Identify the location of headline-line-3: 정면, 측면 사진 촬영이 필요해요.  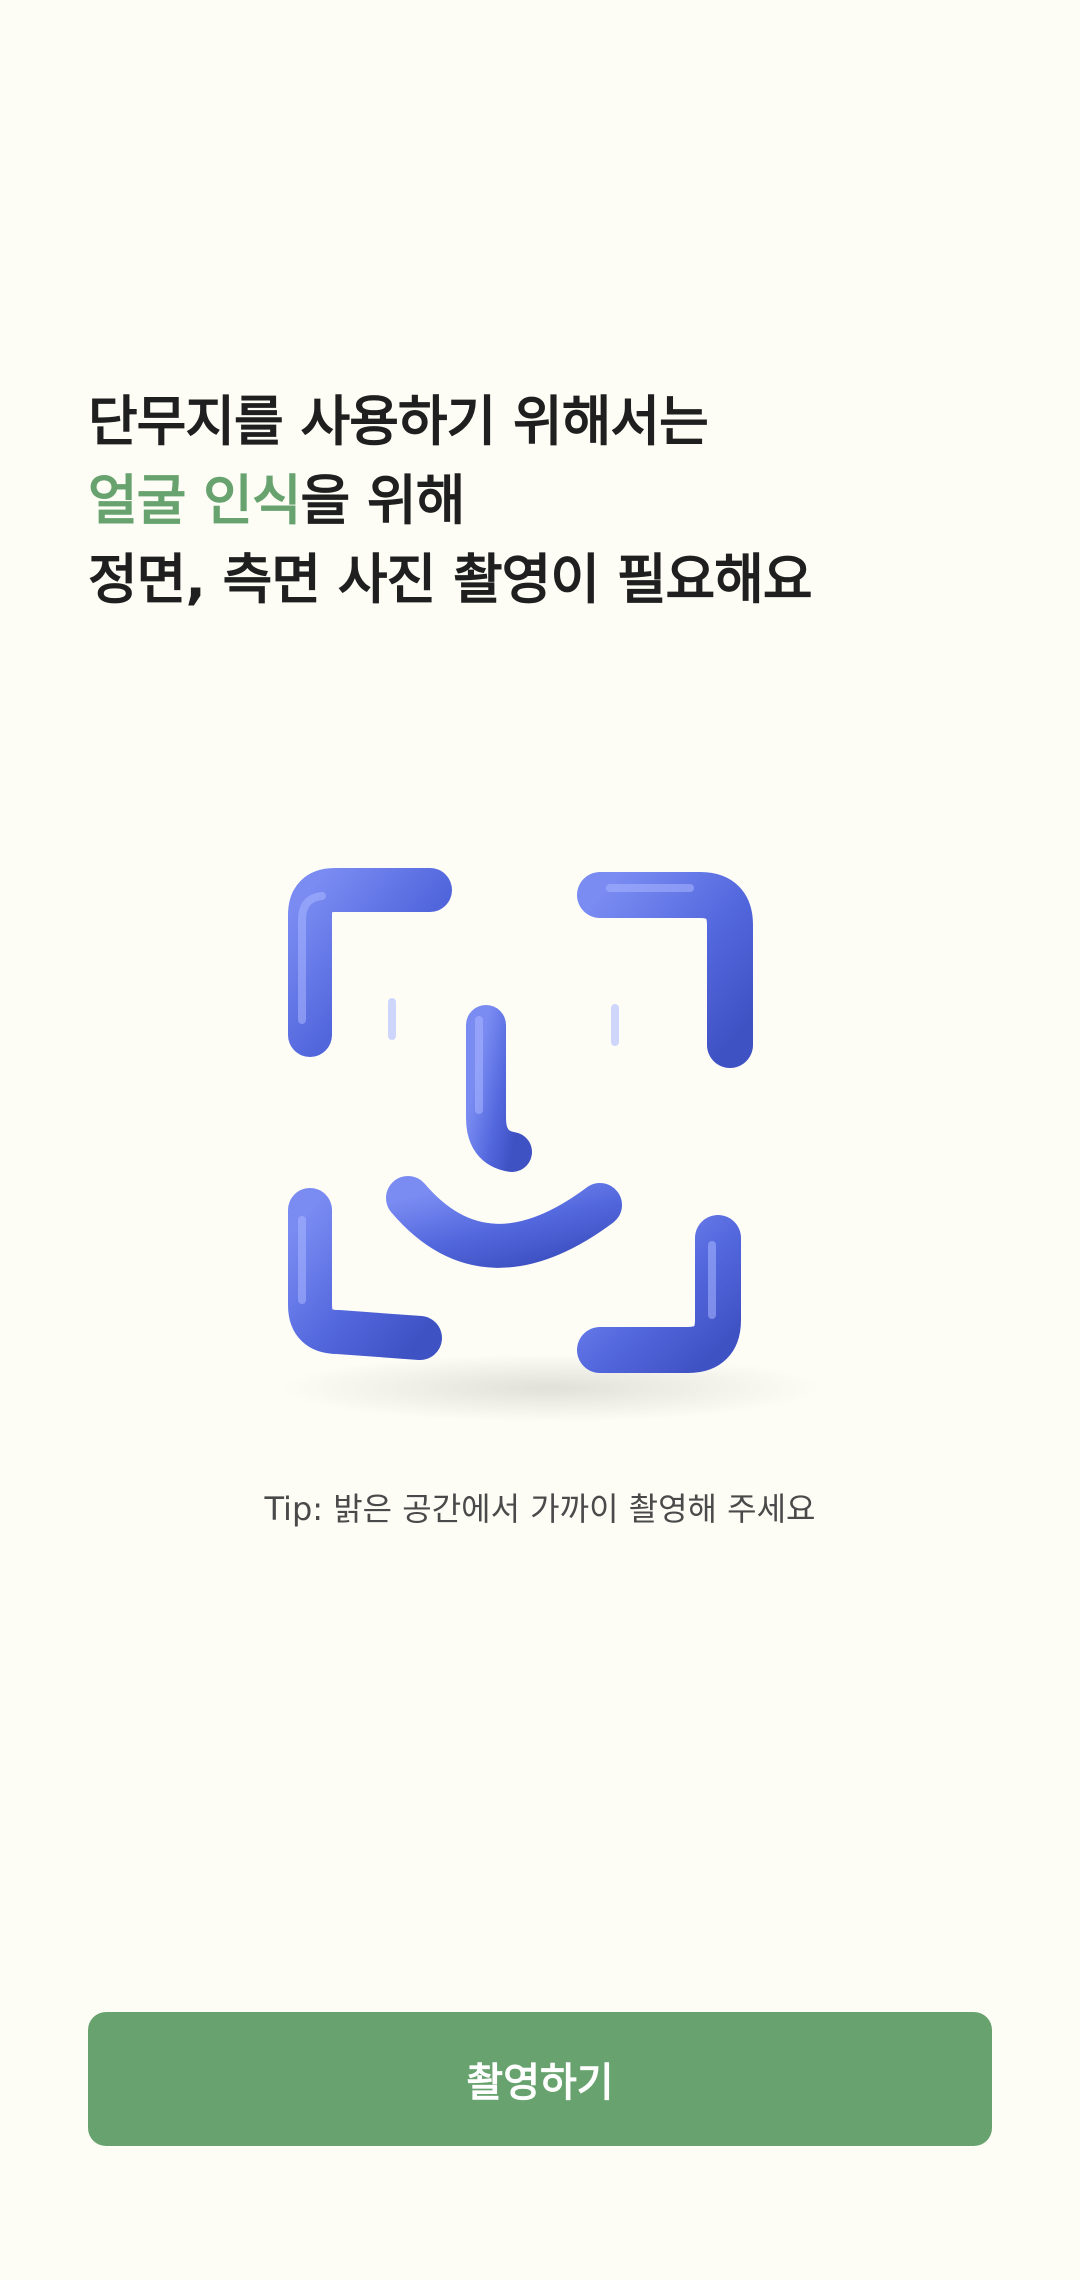
(450, 579).